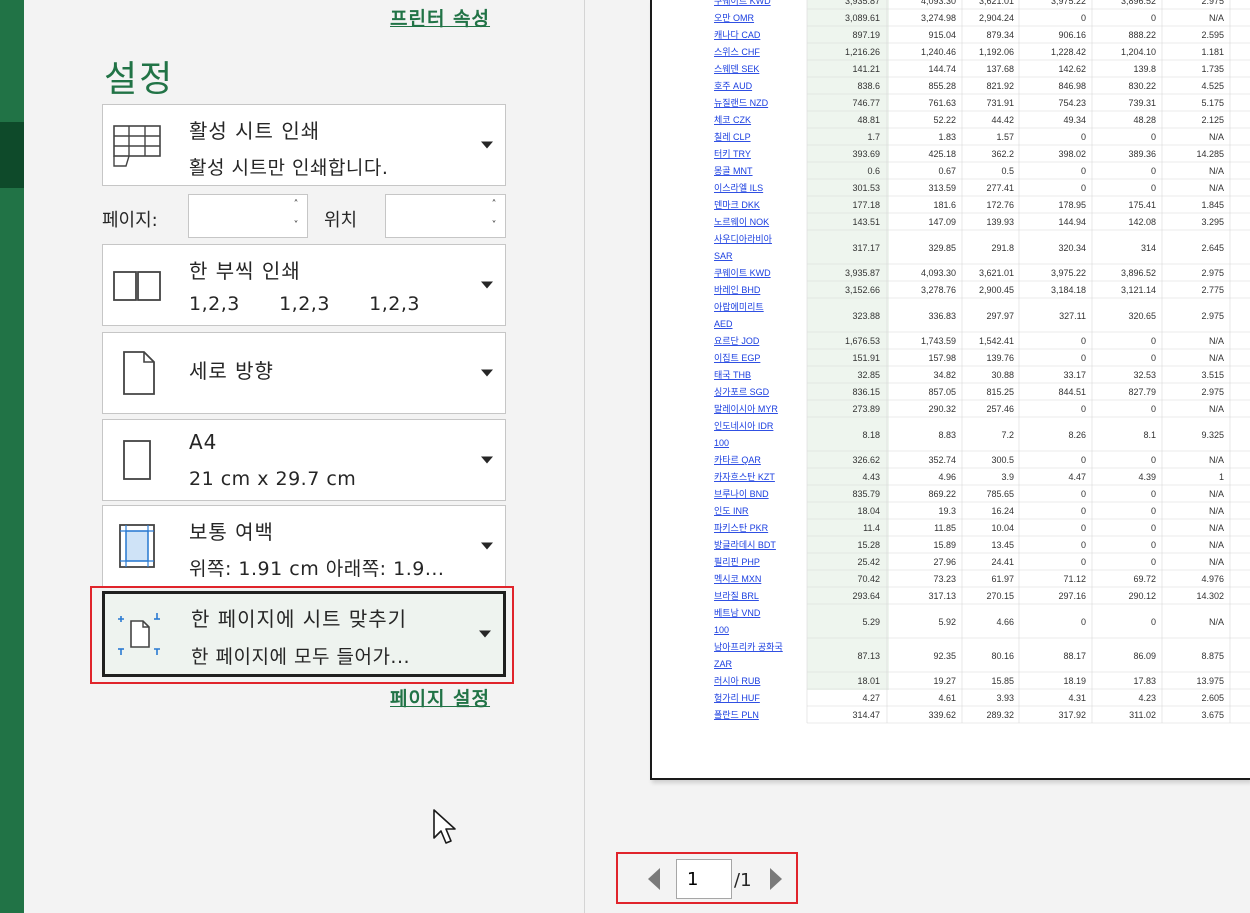 Image resolution: width=1250 pixels, height=913 pixels. I want to click on preview-cell-value: 88.17, so click(1074, 656).